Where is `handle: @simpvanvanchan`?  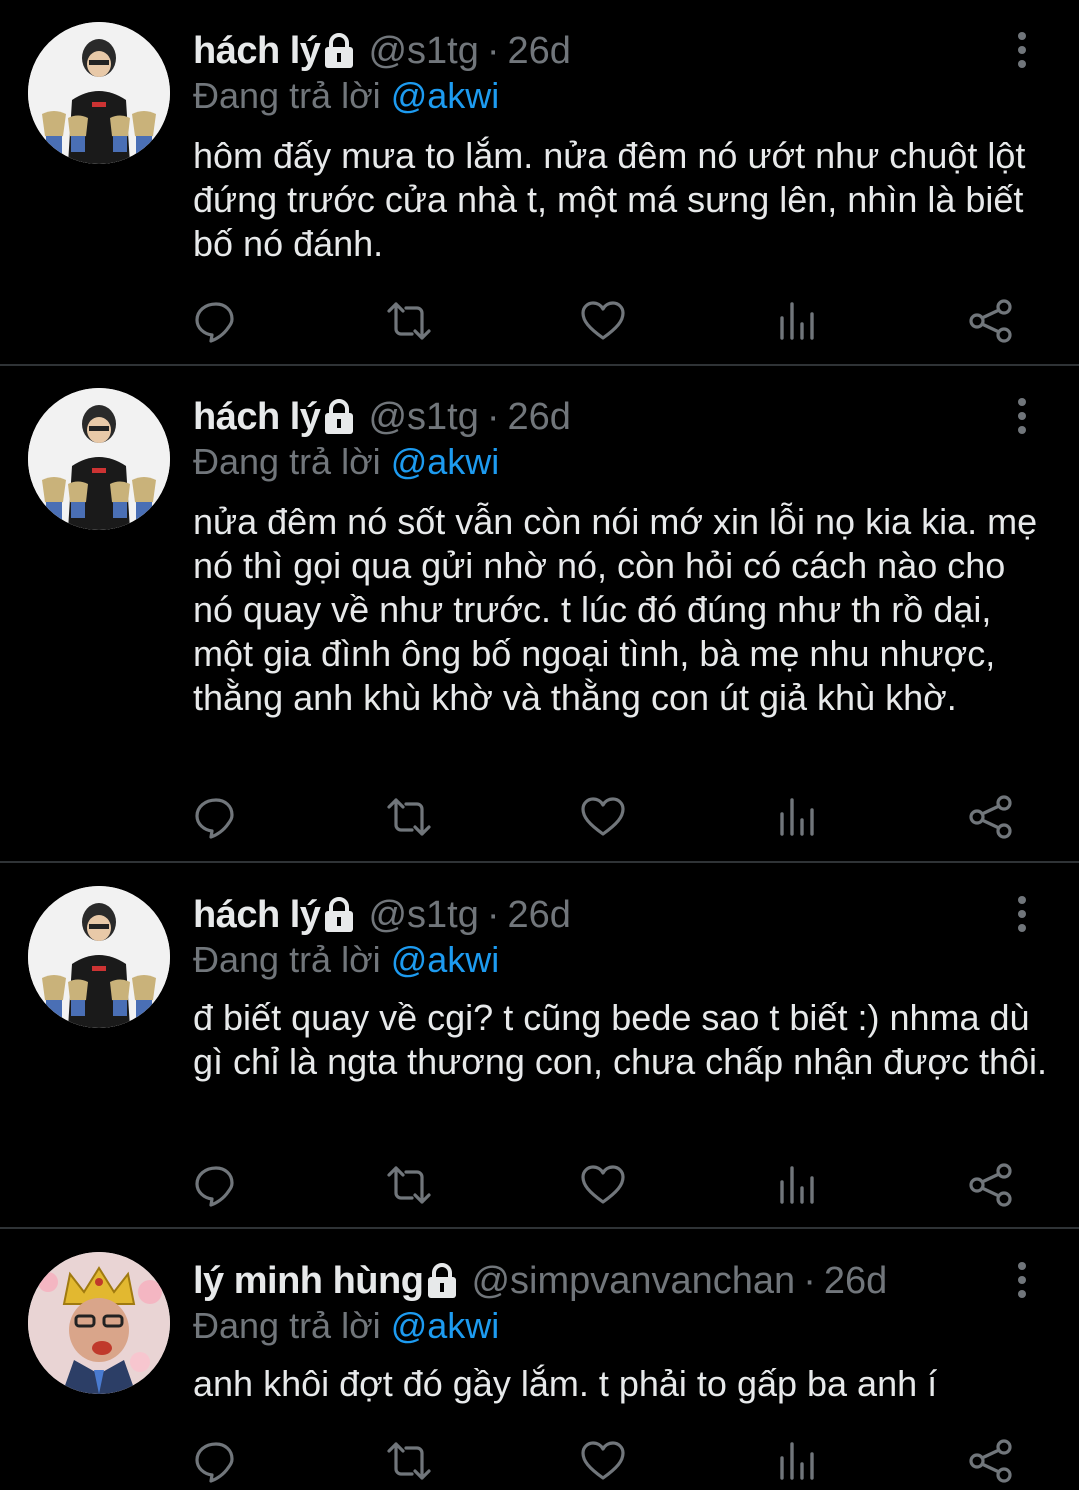
handle: @simpvanvanchan is located at coordinates (633, 1281).